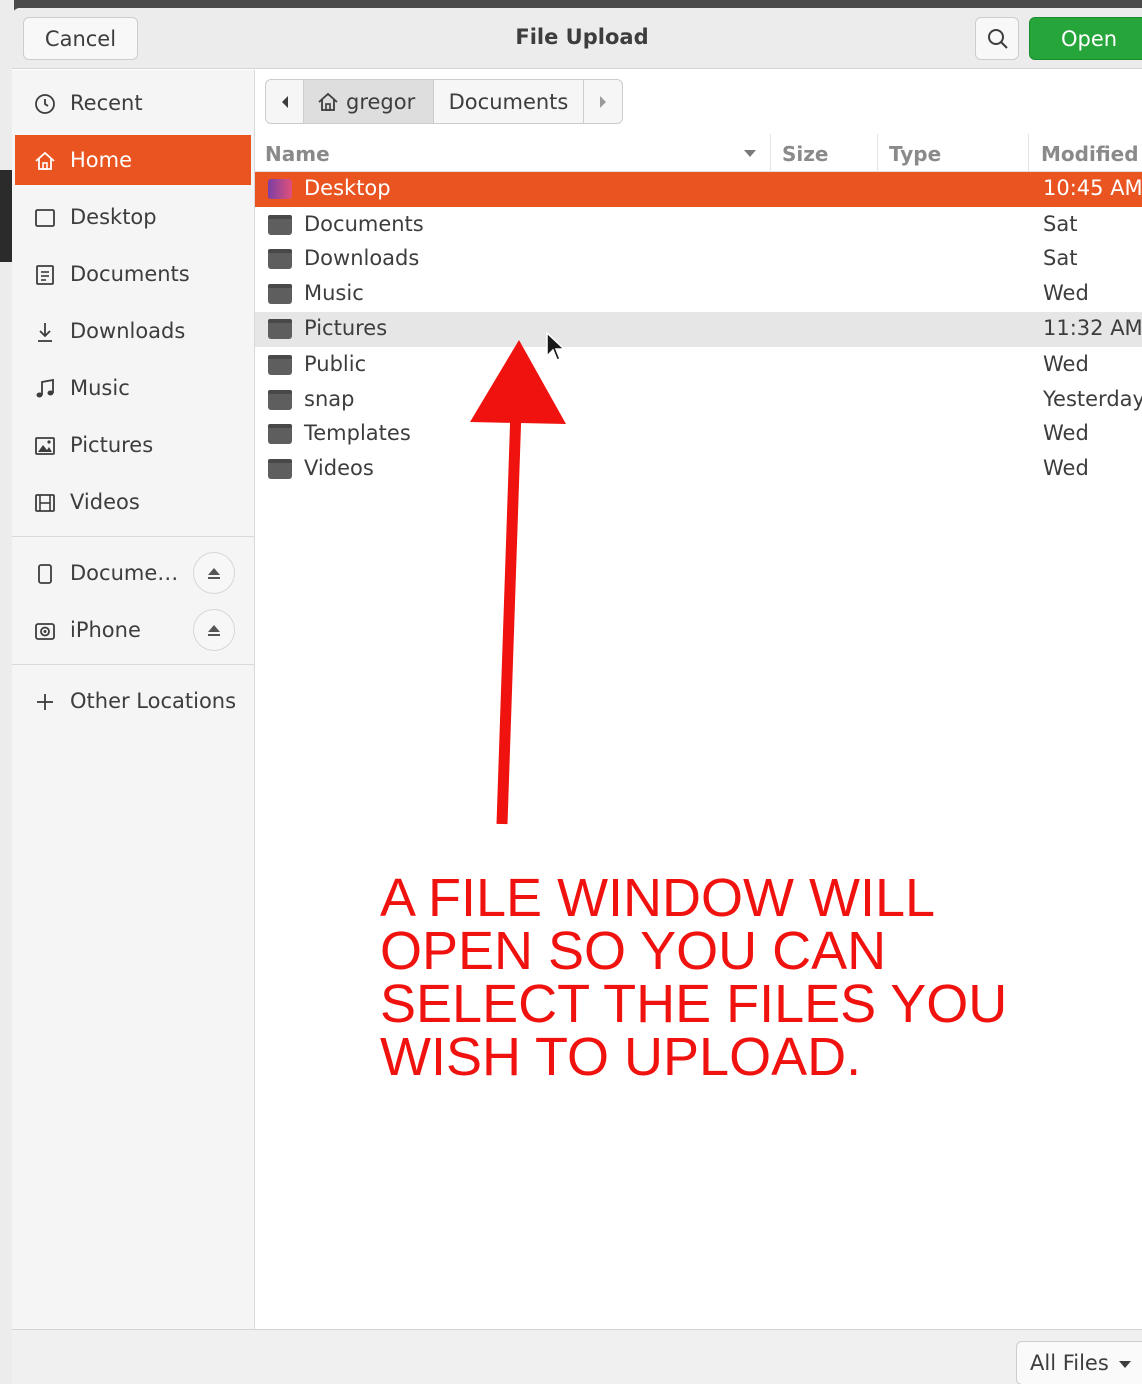 The image size is (1142, 1384). What do you see at coordinates (113, 217) in the screenshot?
I see `sidebar-item-label: Desktop` at bounding box center [113, 217].